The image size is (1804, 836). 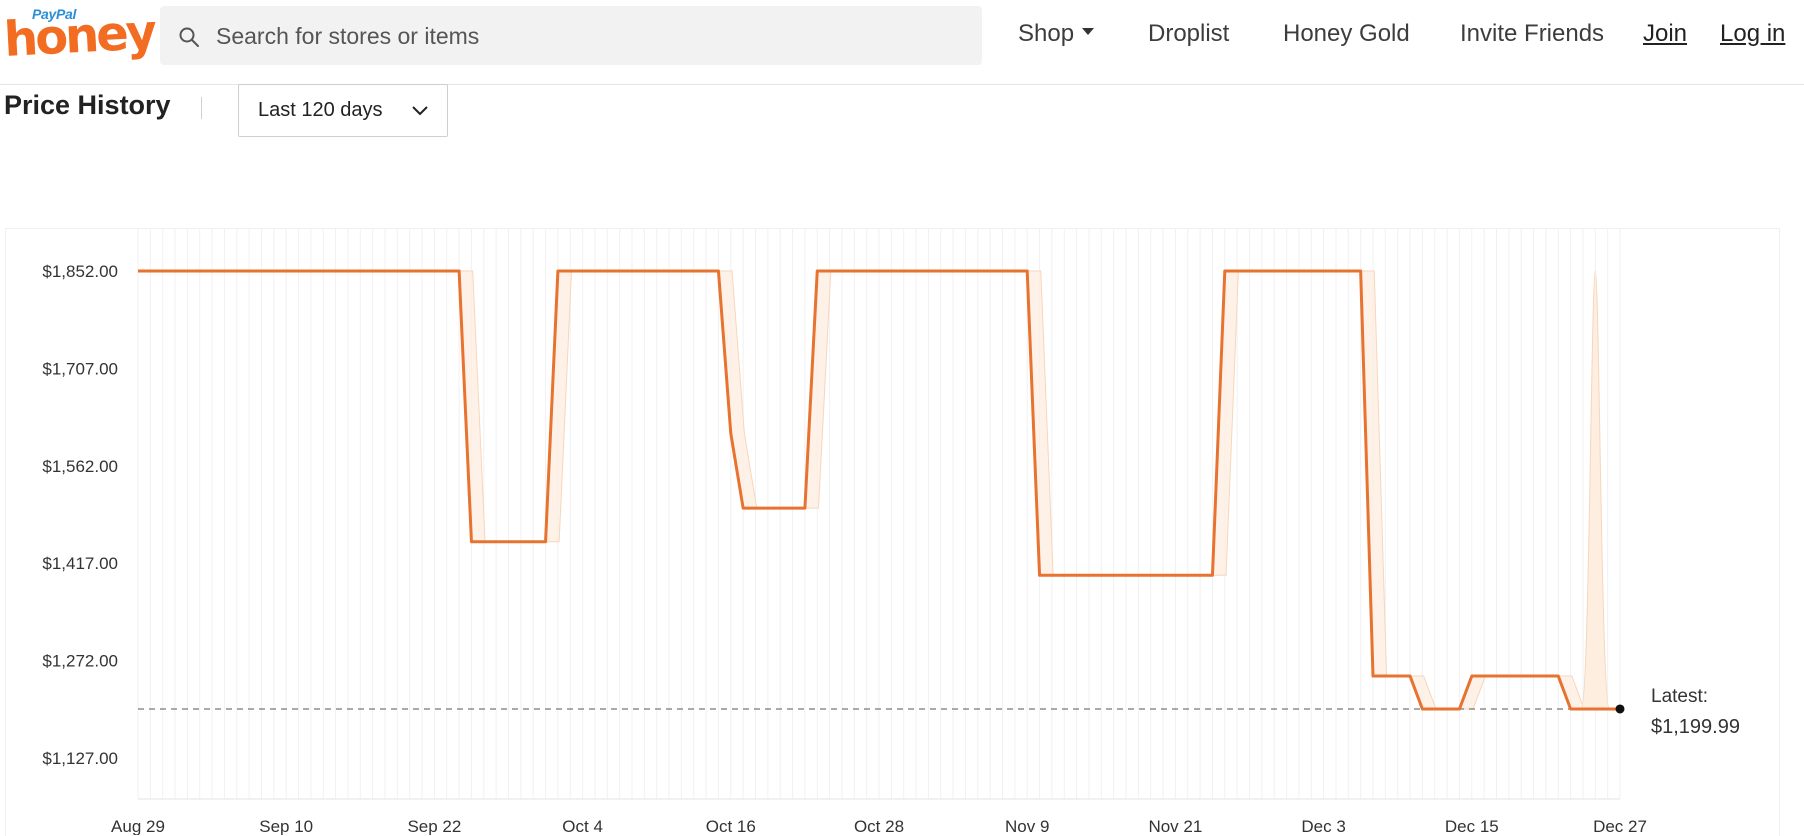 I want to click on date-range-dropdown: Last 120 days, so click(x=343, y=110).